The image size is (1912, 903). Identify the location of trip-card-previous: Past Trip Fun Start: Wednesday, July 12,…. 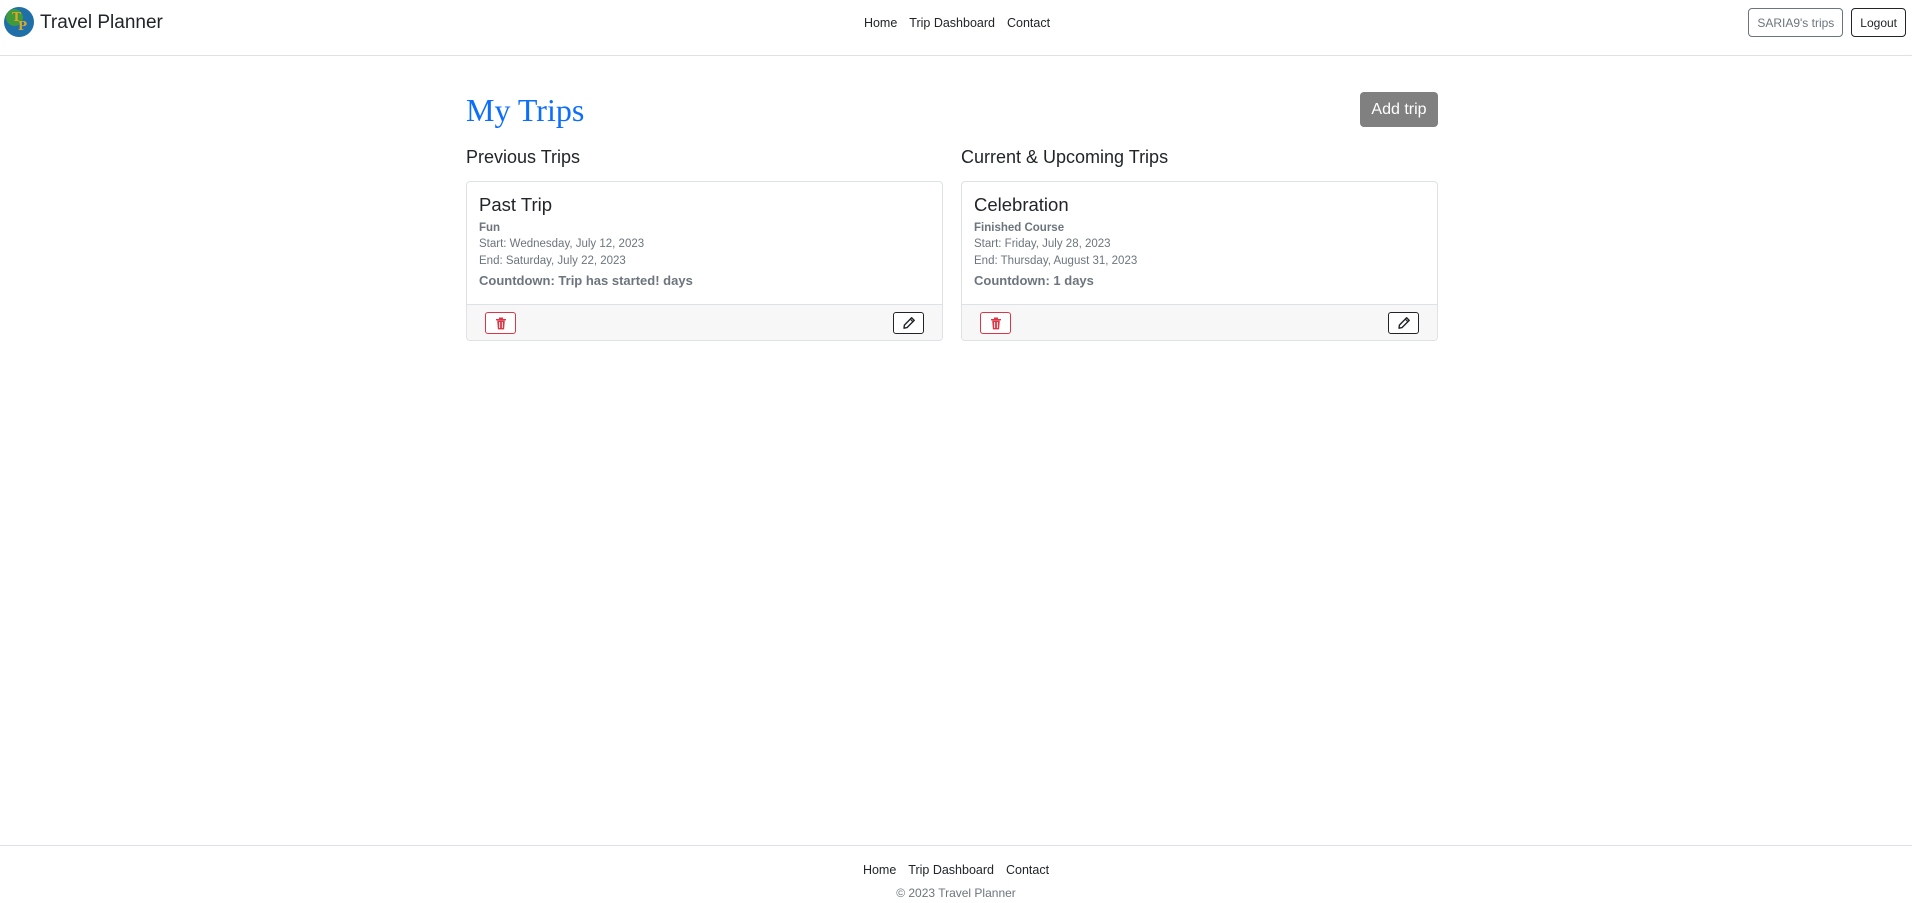
(704, 261).